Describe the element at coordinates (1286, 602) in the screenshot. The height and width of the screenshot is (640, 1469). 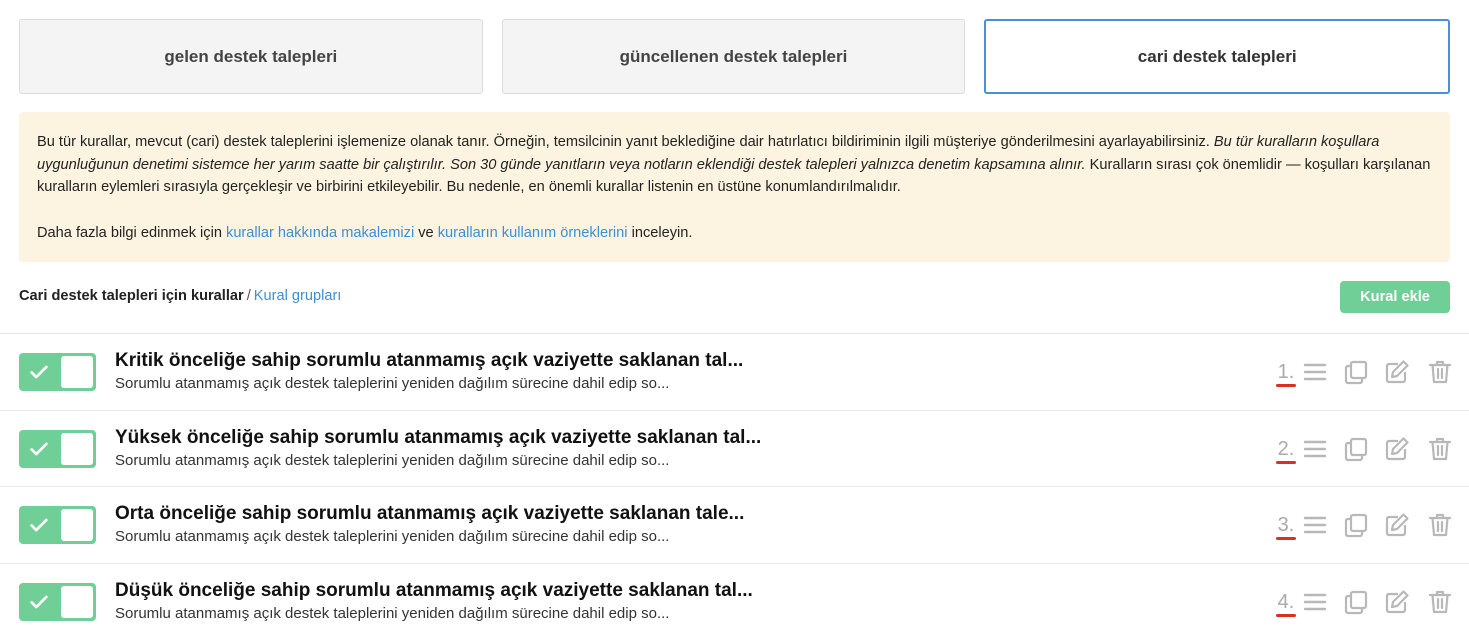
I see `rule-order: 4.` at that location.